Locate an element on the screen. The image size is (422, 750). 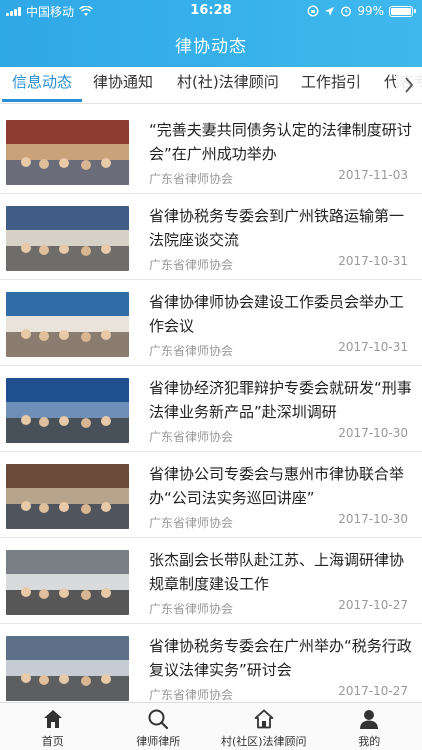
nav-home-label: 首页 is located at coordinates (52, 741).